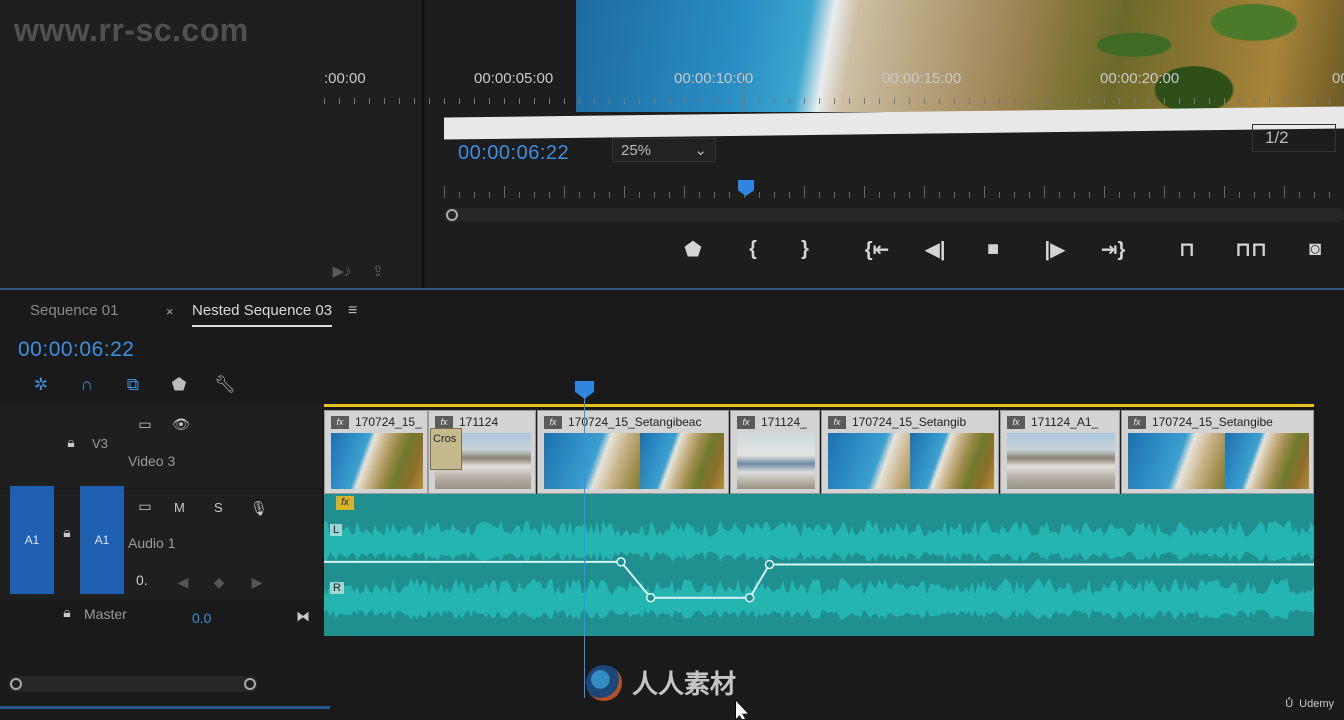  What do you see at coordinates (218, 507) in the screenshot?
I see `solo-button: S` at bounding box center [218, 507].